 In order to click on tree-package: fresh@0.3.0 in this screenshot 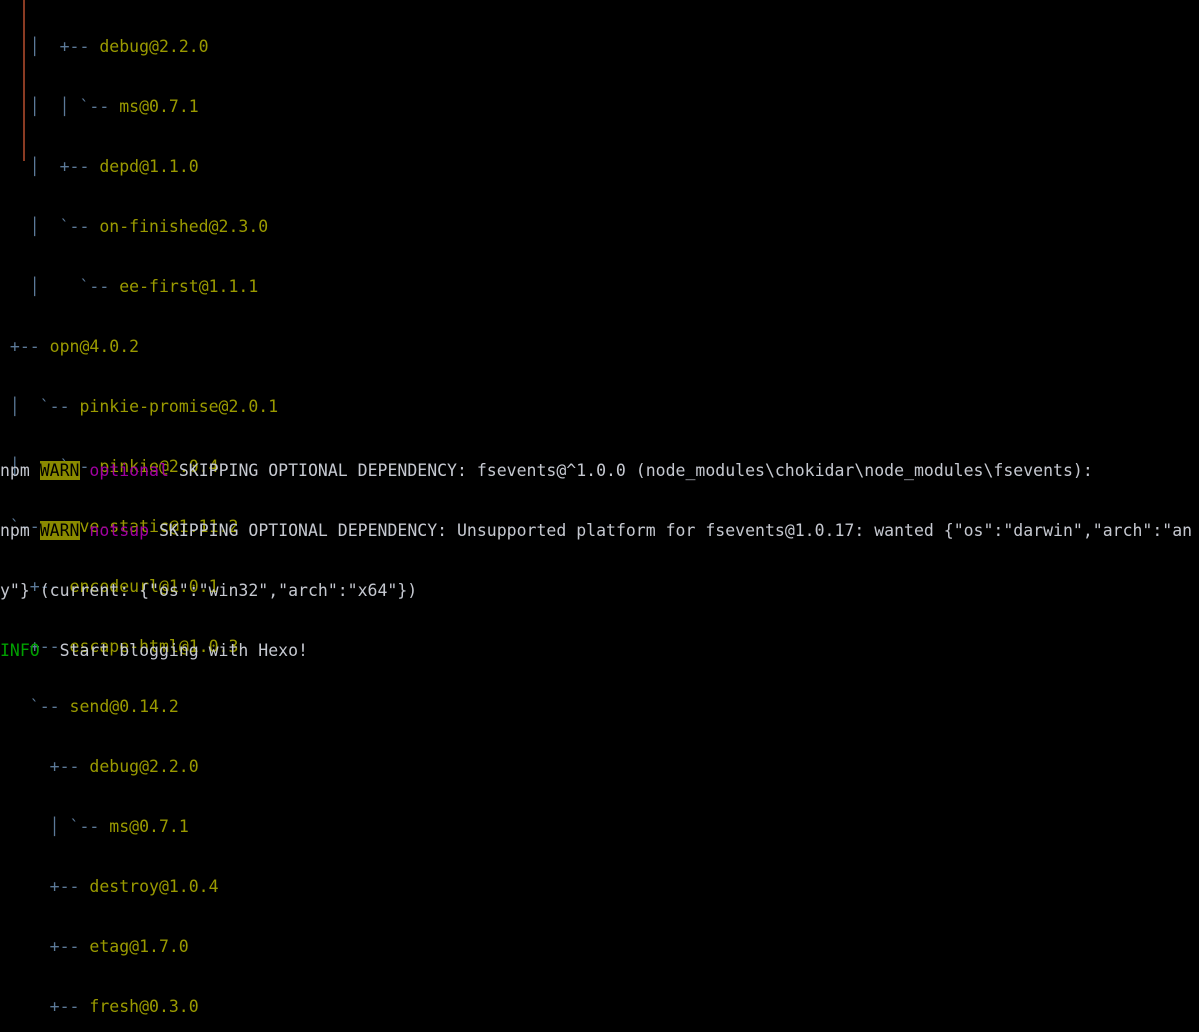, I will do `click(144, 1006)`.